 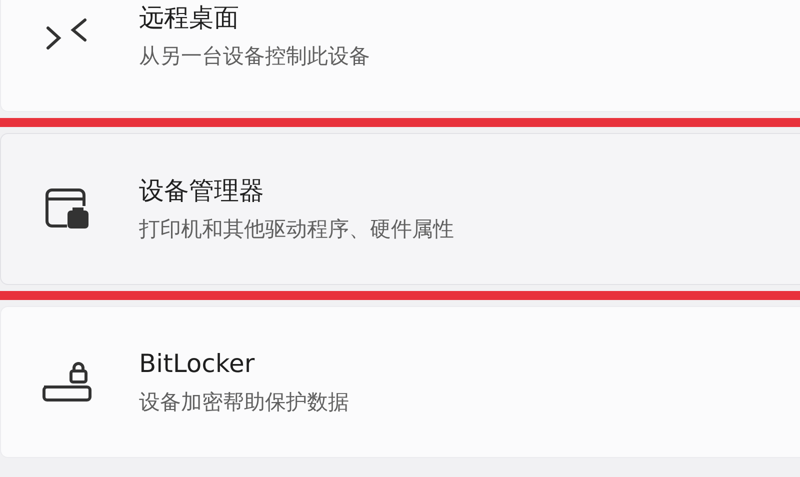 I want to click on item-title: 远程桌面, so click(x=189, y=18).